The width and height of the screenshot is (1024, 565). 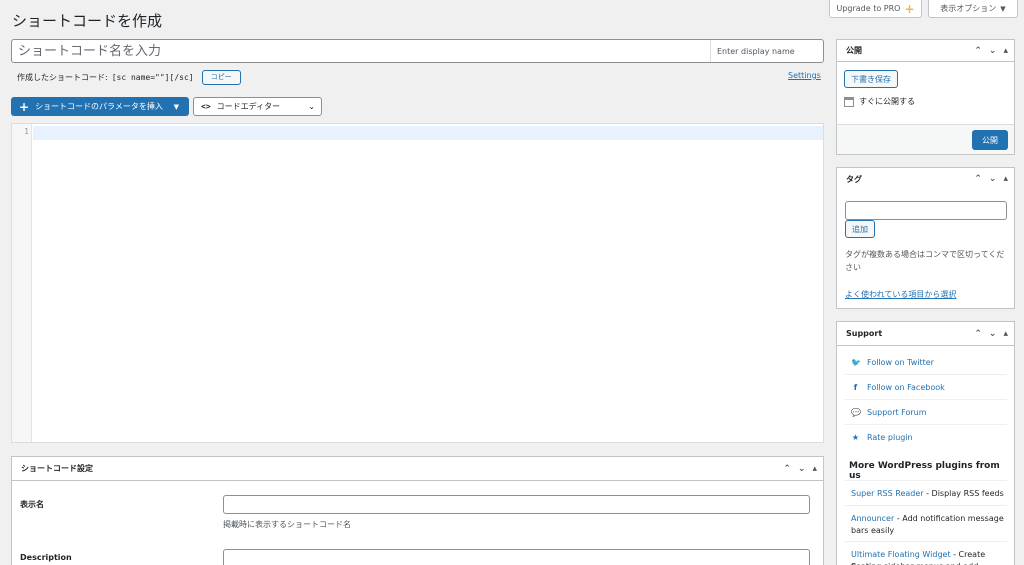 I want to click on twitter-icon: 🐦, so click(x=856, y=362).